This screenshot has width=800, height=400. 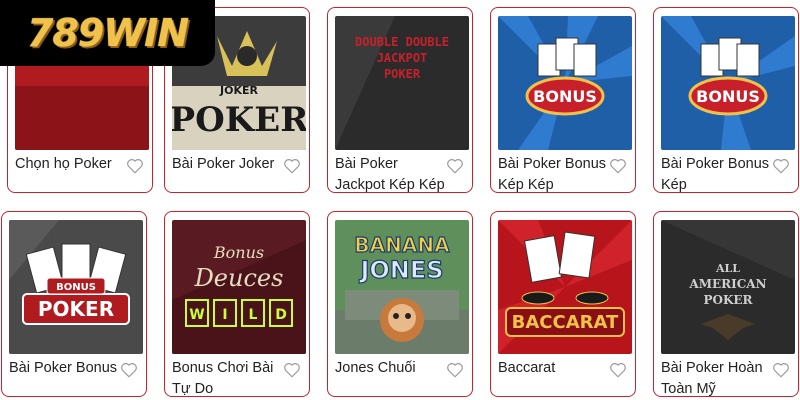 What do you see at coordinates (224, 315) in the screenshot?
I see `svg-text: I` at bounding box center [224, 315].